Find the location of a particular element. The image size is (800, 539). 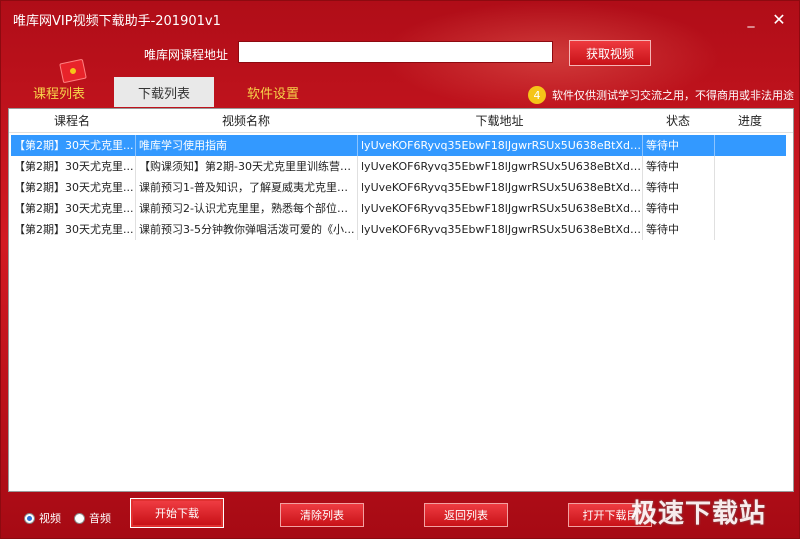

tab-course-list: 课程列表 is located at coordinates (59, 92).